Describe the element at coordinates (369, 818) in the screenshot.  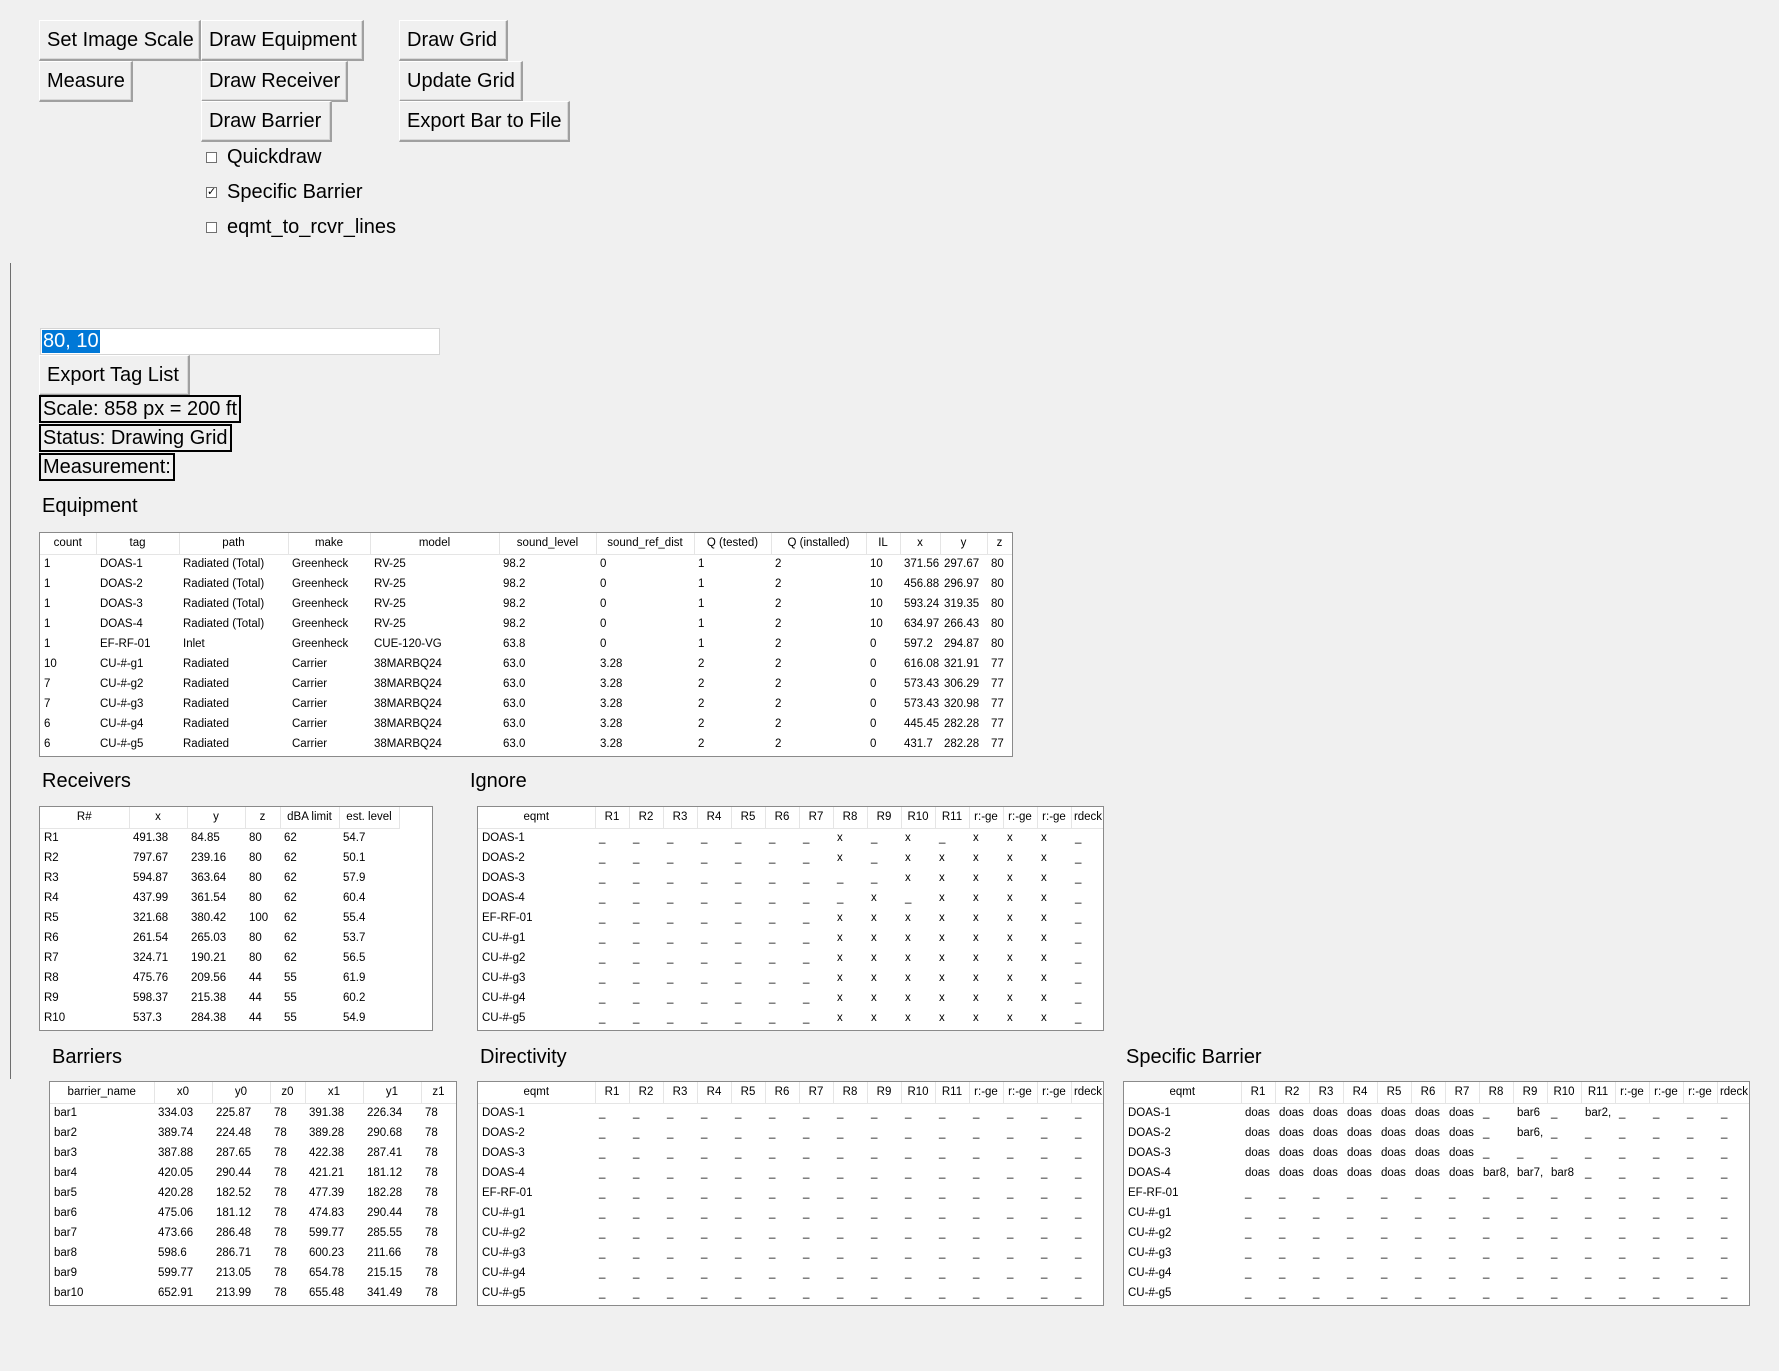
I see `column-header: est. level` at that location.